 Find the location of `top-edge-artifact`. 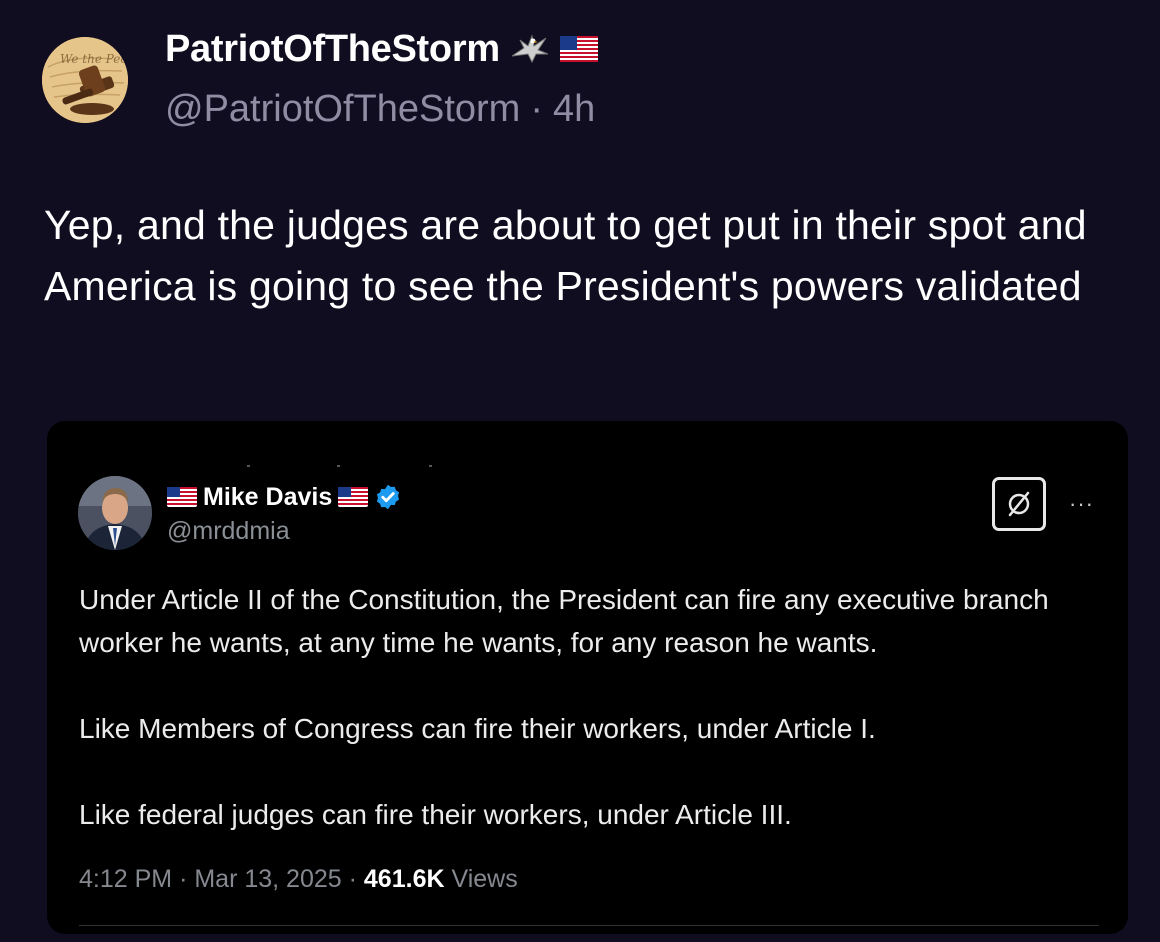

top-edge-artifact is located at coordinates (339, 466).